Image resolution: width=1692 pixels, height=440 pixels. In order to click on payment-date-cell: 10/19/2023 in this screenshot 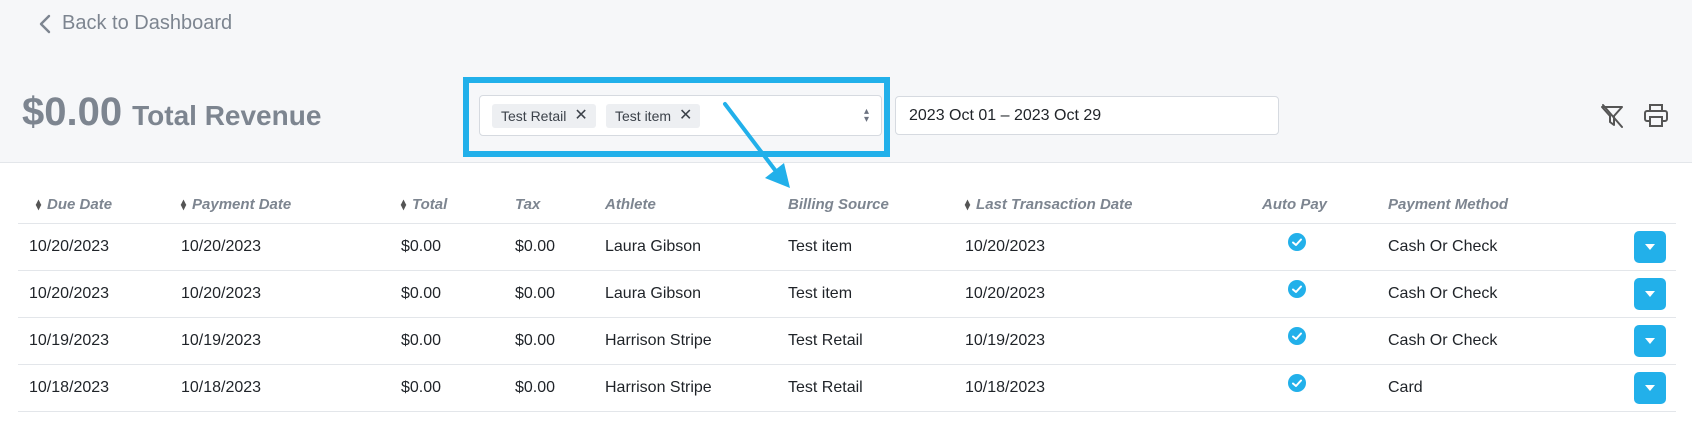, I will do `click(288, 341)`.